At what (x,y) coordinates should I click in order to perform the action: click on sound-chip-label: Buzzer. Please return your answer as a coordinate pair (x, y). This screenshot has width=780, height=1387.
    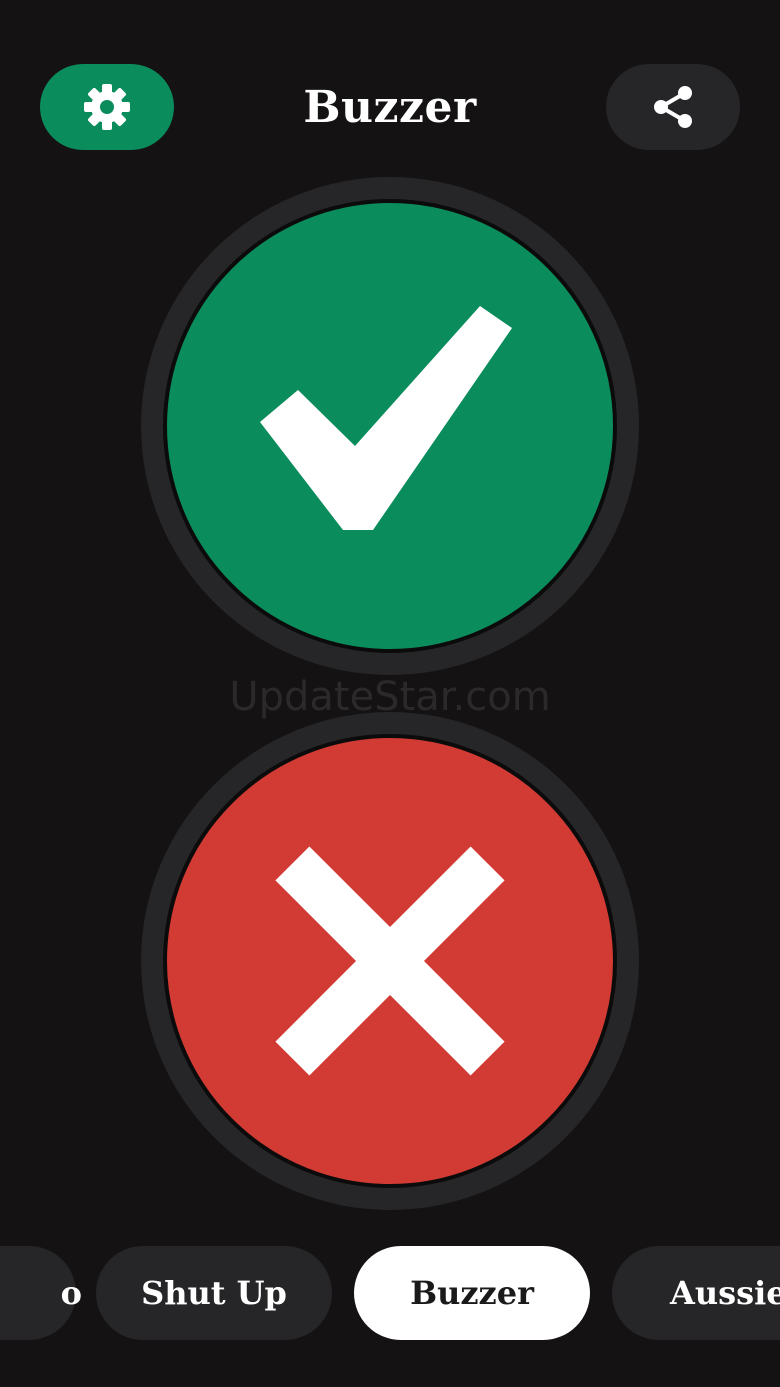
    Looking at the image, I should click on (472, 1293).